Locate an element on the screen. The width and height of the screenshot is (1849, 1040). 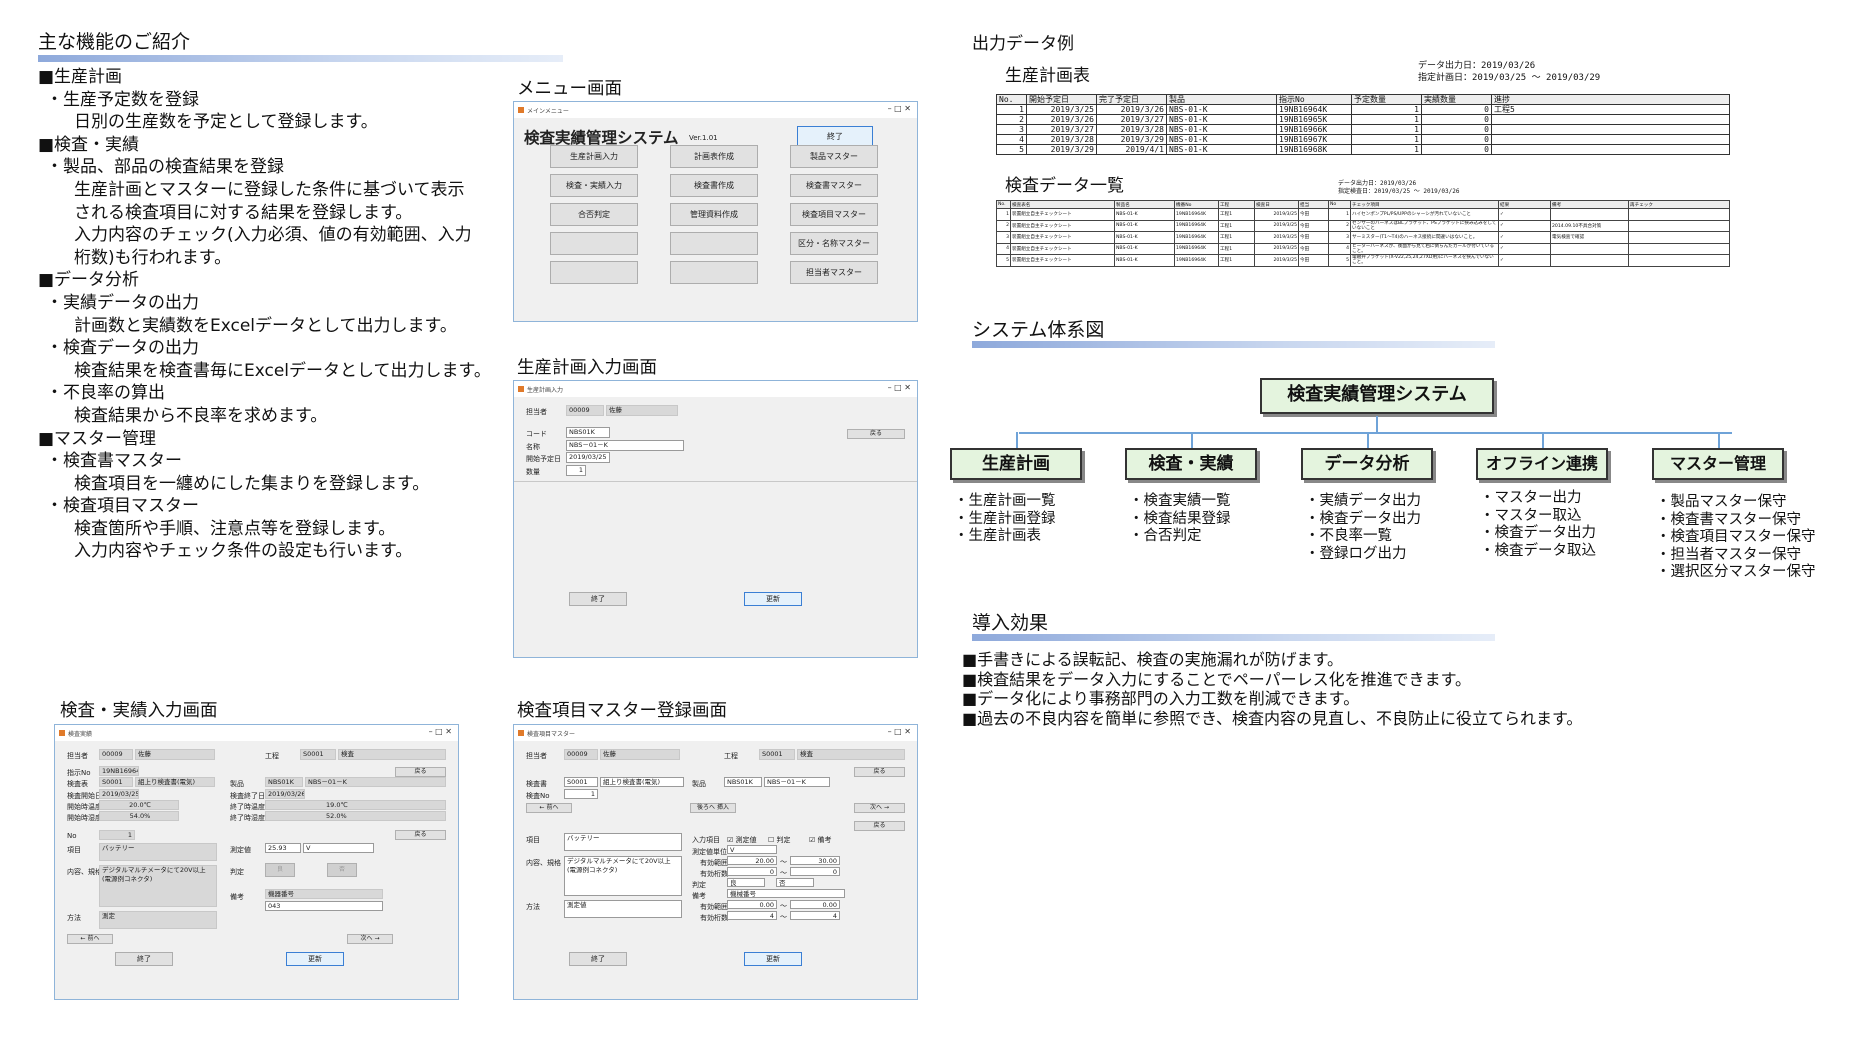
digits2-from: 4 is located at coordinates (752, 915).